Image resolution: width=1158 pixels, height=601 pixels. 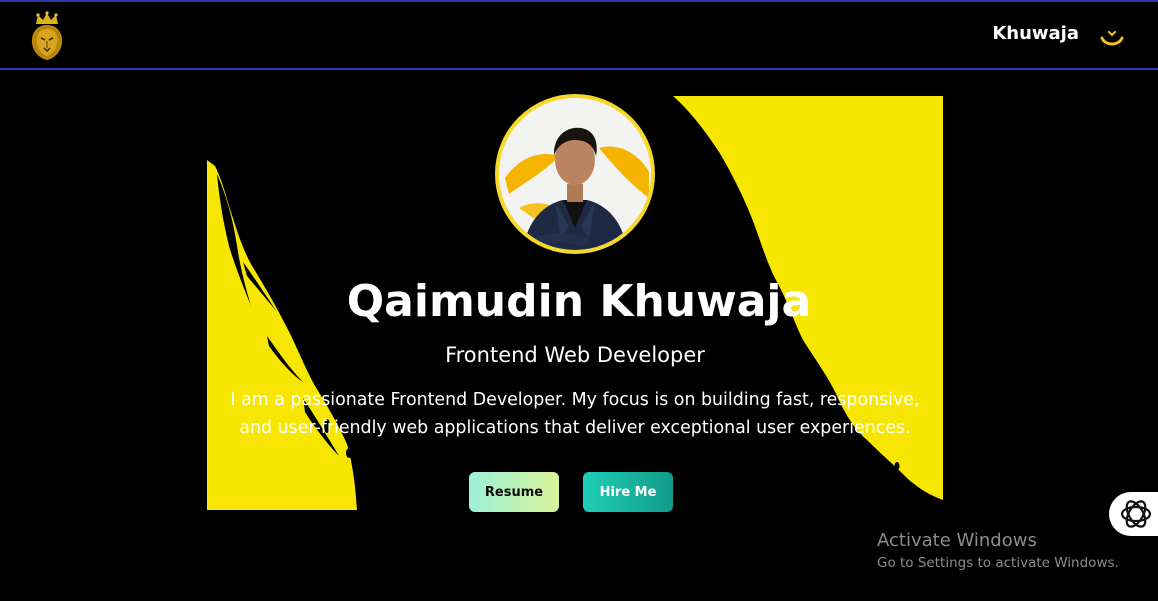 I want to click on hero-name: Qaimudin Khuwaja, so click(x=579, y=301).